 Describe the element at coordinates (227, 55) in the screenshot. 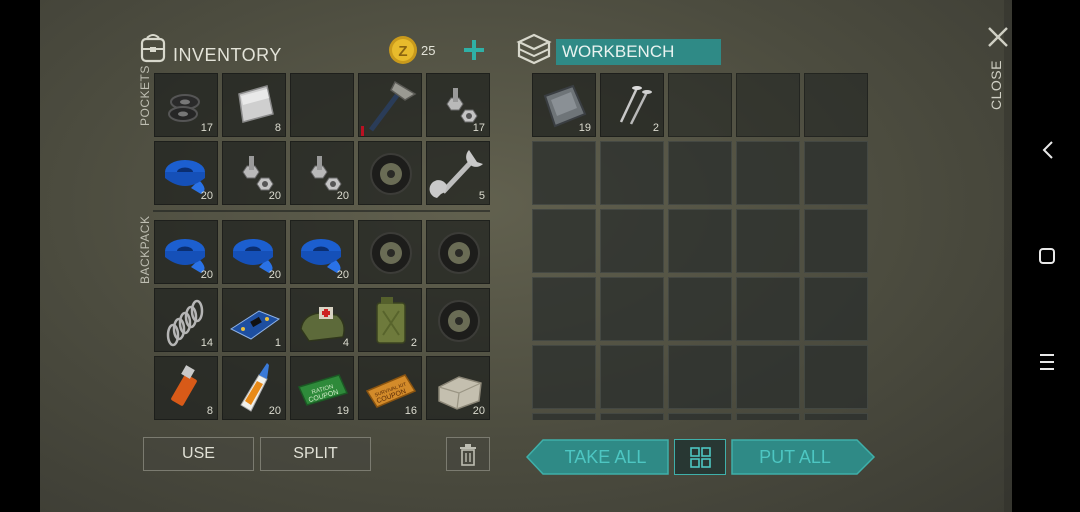

I see `inventory-title: INVENTORY` at that location.